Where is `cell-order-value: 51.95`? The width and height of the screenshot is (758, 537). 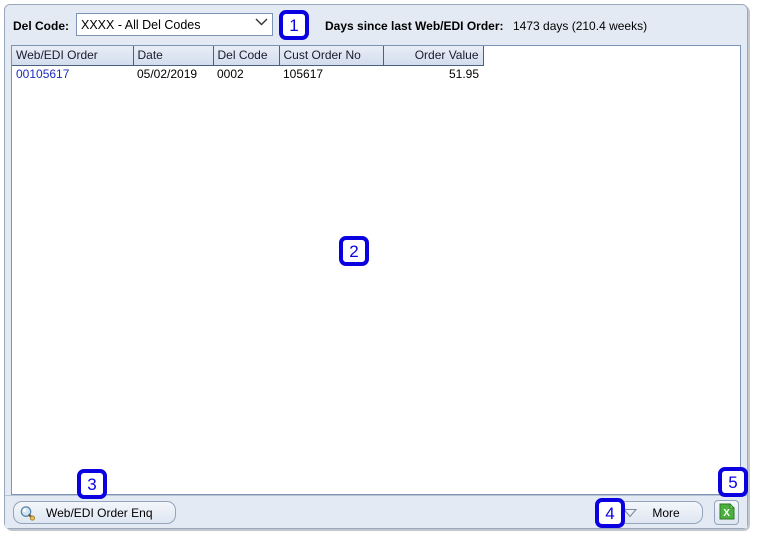 cell-order-value: 51.95 is located at coordinates (463, 74).